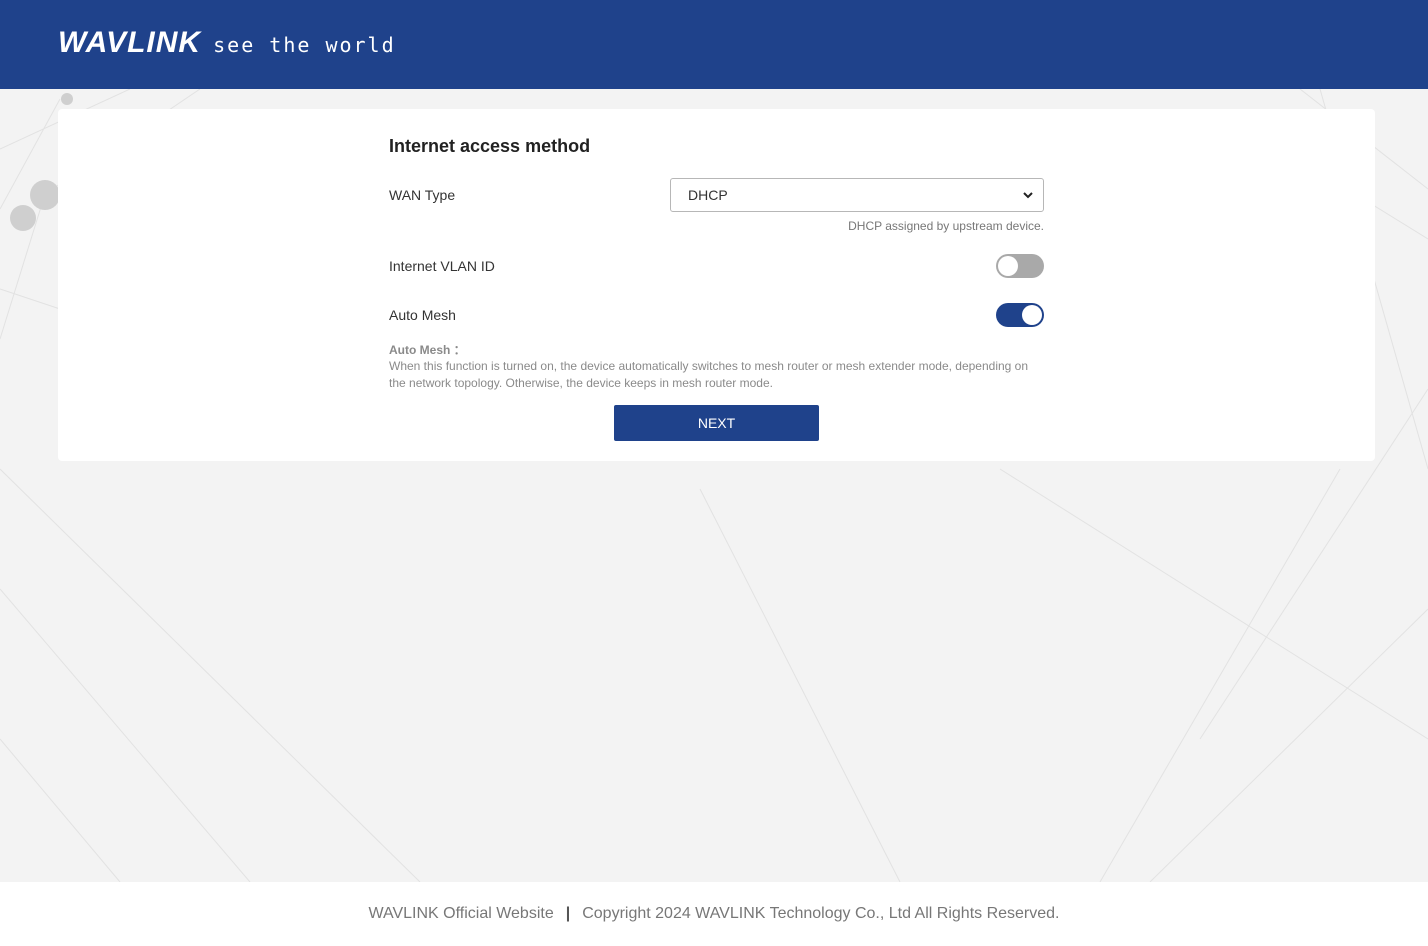 This screenshot has height=946, width=1428. What do you see at coordinates (427, 350) in the screenshot?
I see `auto-mesh-note-title: Auto Mesh ：` at bounding box center [427, 350].